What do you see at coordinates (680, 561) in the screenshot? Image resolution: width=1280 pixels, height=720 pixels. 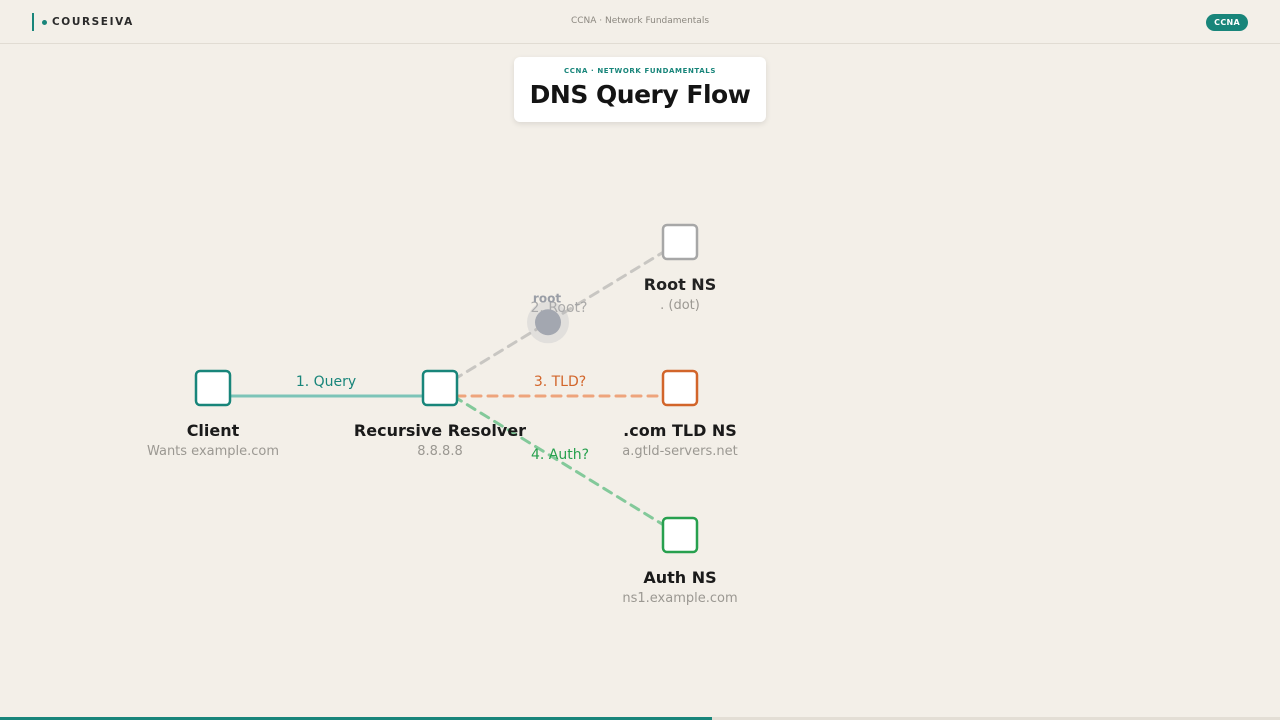 I see `node-auth: Auth NS ns1.example.com` at bounding box center [680, 561].